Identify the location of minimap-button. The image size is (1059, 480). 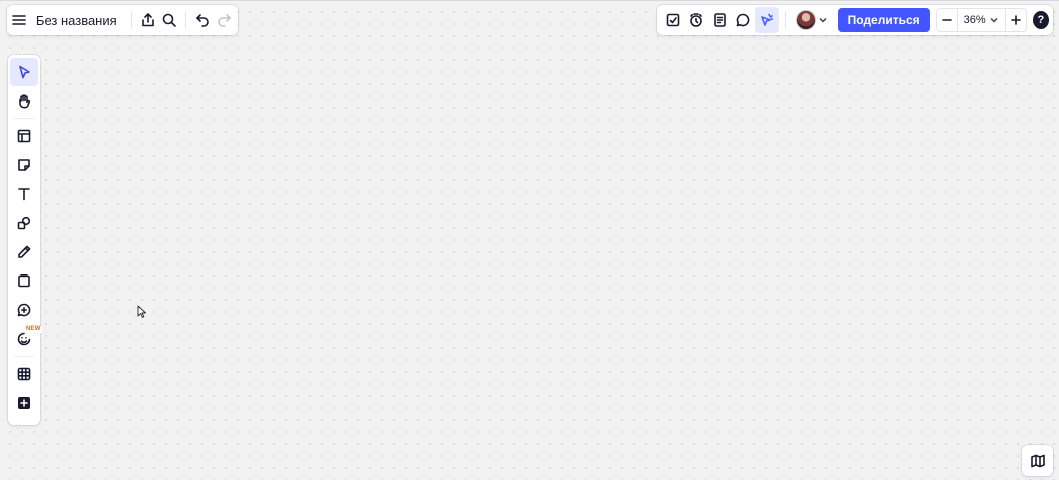
(1037, 460).